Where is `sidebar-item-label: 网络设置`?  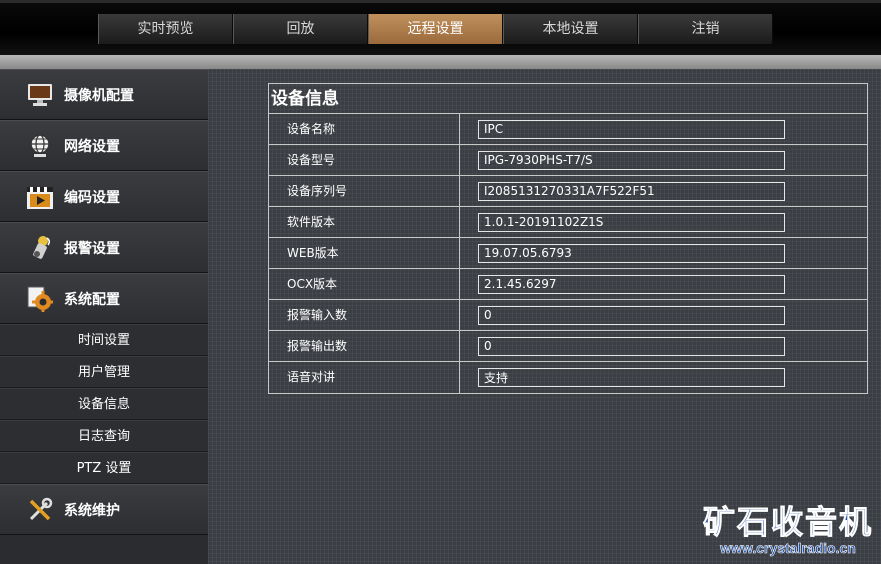 sidebar-item-label: 网络设置 is located at coordinates (92, 146).